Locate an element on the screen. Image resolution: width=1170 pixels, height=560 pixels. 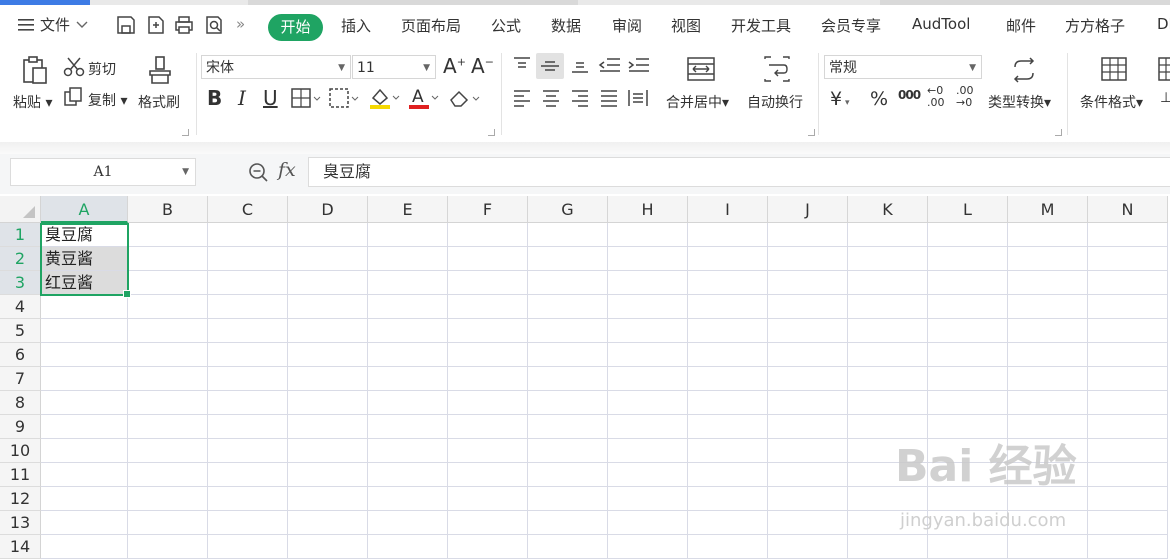
cell-b1 is located at coordinates (168, 235).